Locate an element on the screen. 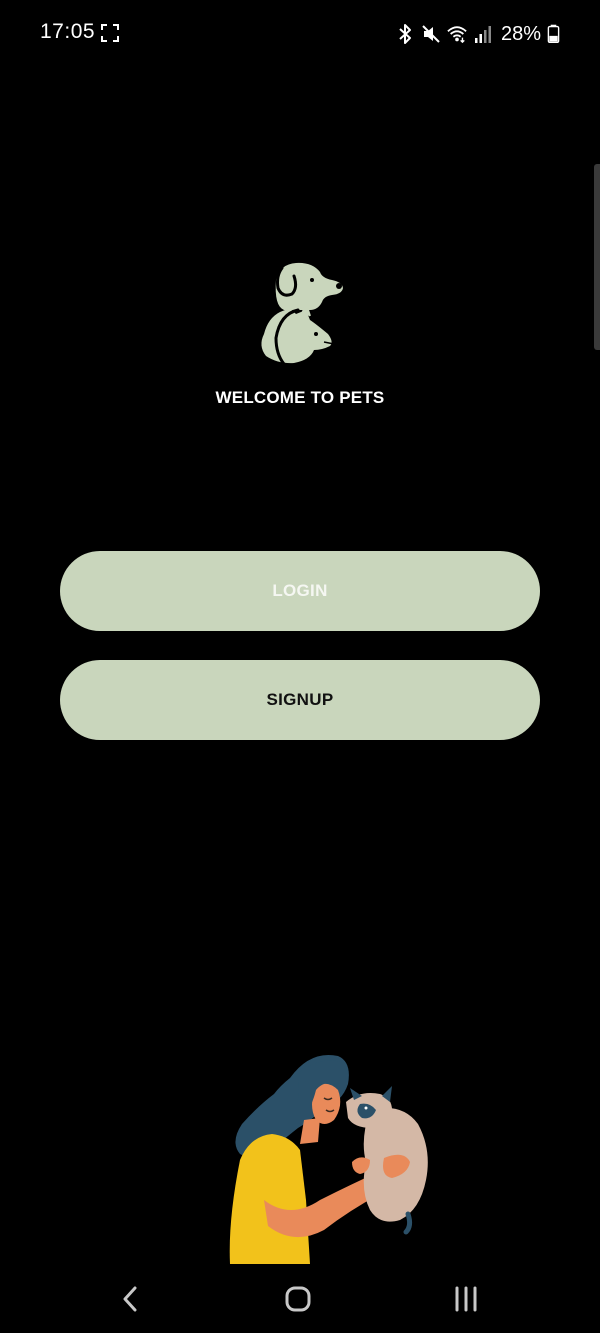 This screenshot has height=1333, width=600. home-button is located at coordinates (298, 1299).